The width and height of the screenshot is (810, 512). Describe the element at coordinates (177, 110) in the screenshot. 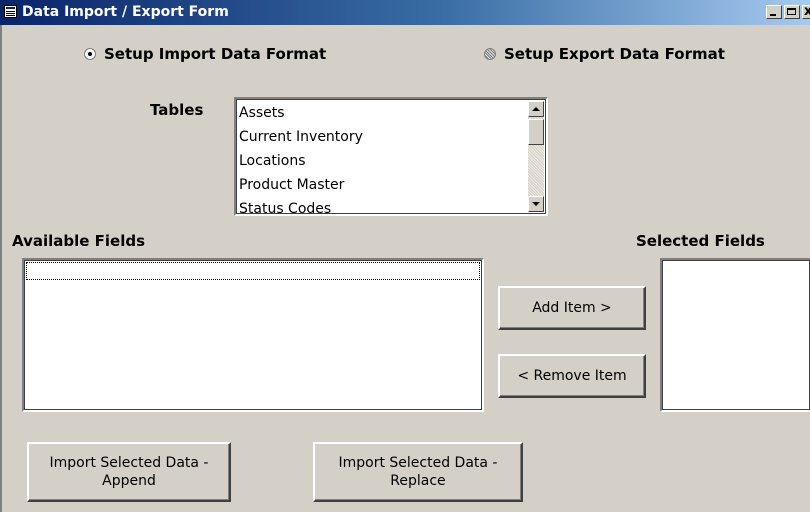

I see `tables-label: Tables` at that location.